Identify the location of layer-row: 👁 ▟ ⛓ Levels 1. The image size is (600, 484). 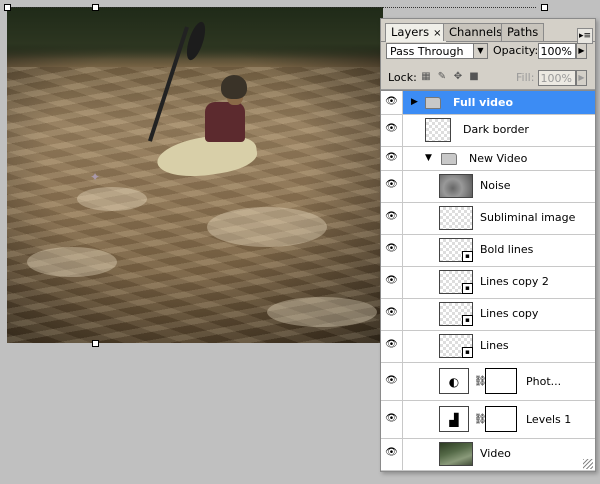
(488, 420).